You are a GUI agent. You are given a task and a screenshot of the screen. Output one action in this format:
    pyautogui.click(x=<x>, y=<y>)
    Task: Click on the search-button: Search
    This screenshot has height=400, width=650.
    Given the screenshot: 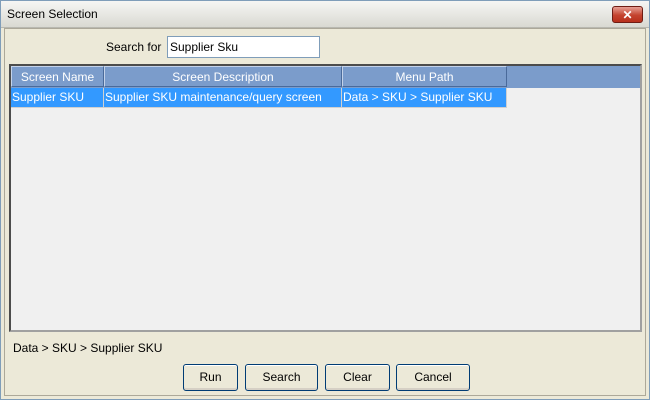 What is the action you would take?
    pyautogui.click(x=281, y=377)
    